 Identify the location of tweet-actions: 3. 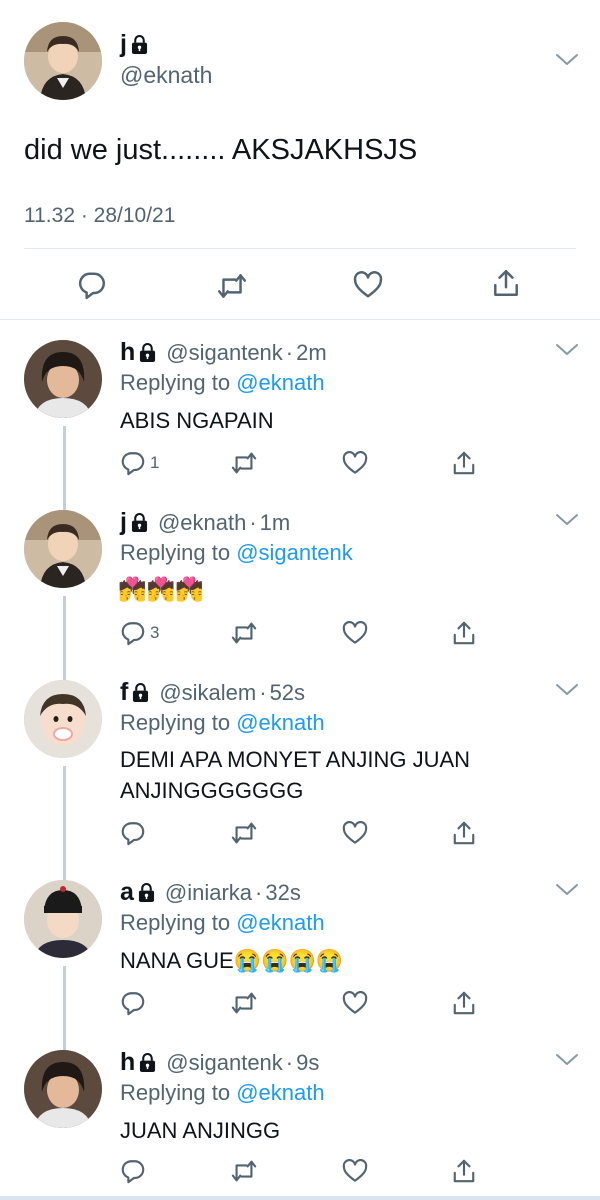
(298, 633).